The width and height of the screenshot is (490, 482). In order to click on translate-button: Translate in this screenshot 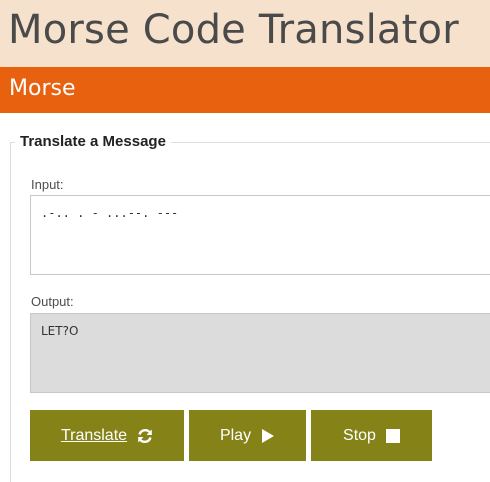, I will do `click(107, 435)`.